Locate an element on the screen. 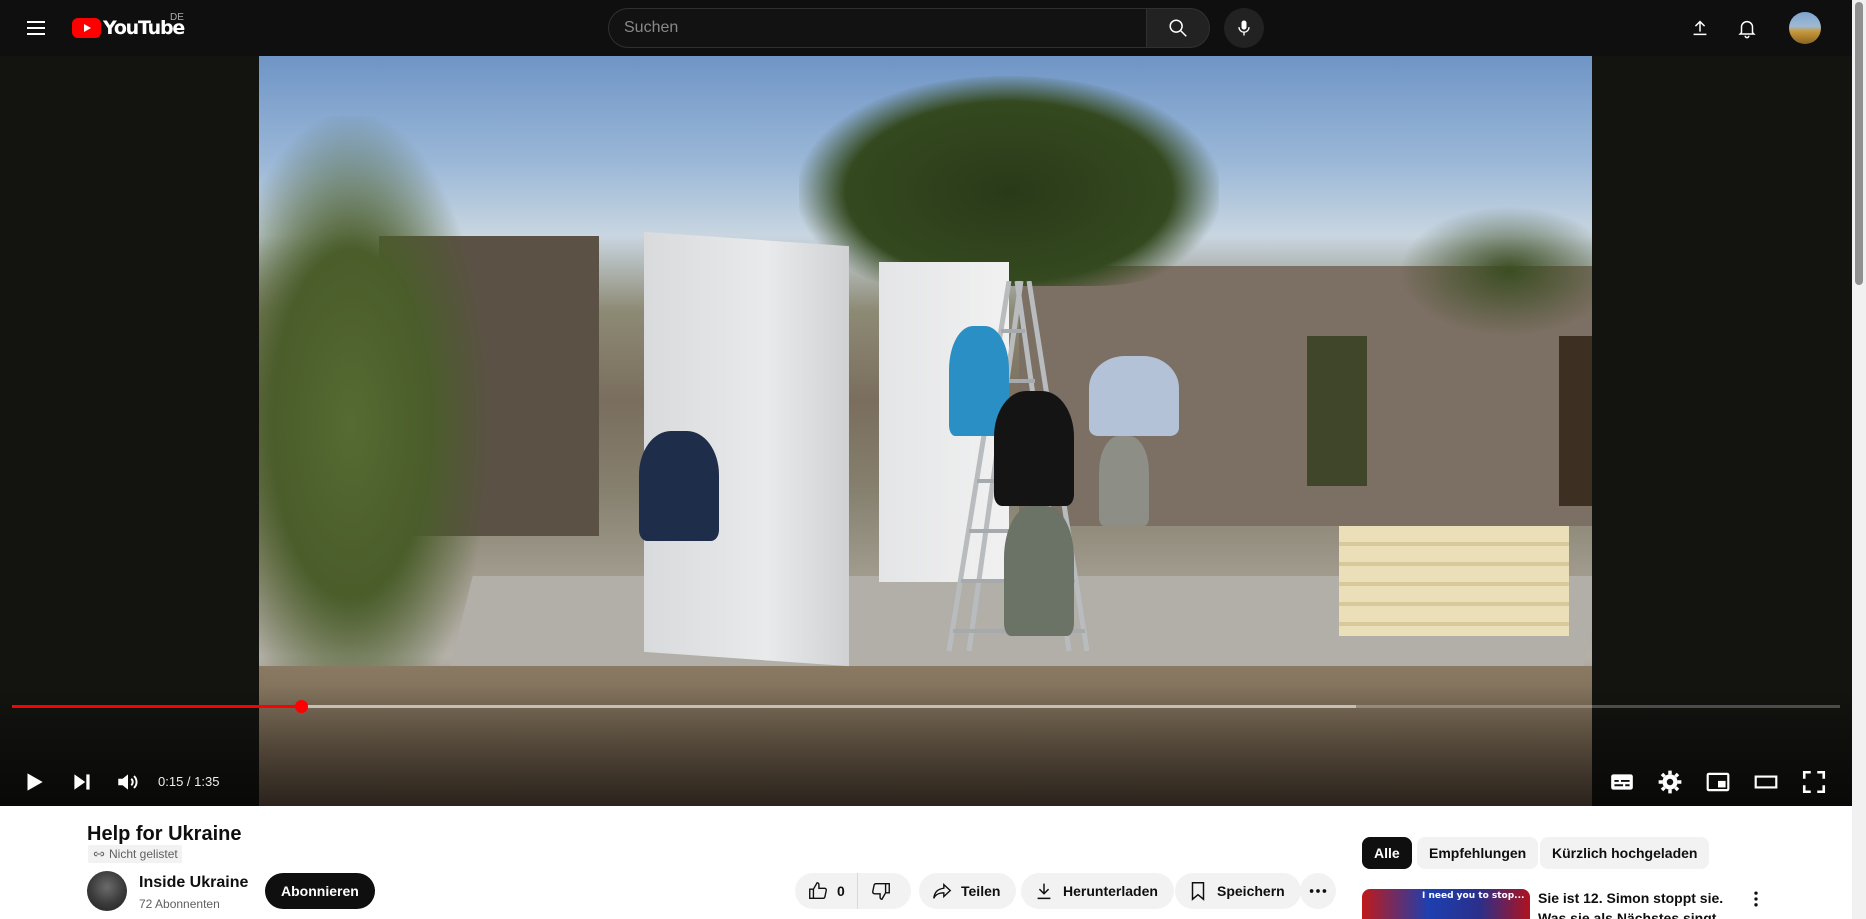 This screenshot has width=1866, height=919. settings-button is located at coordinates (1670, 782).